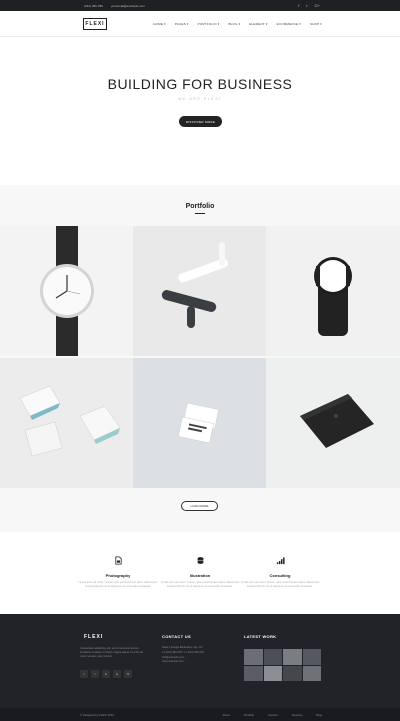 The image size is (400, 721). I want to click on database-icon, so click(200, 560).